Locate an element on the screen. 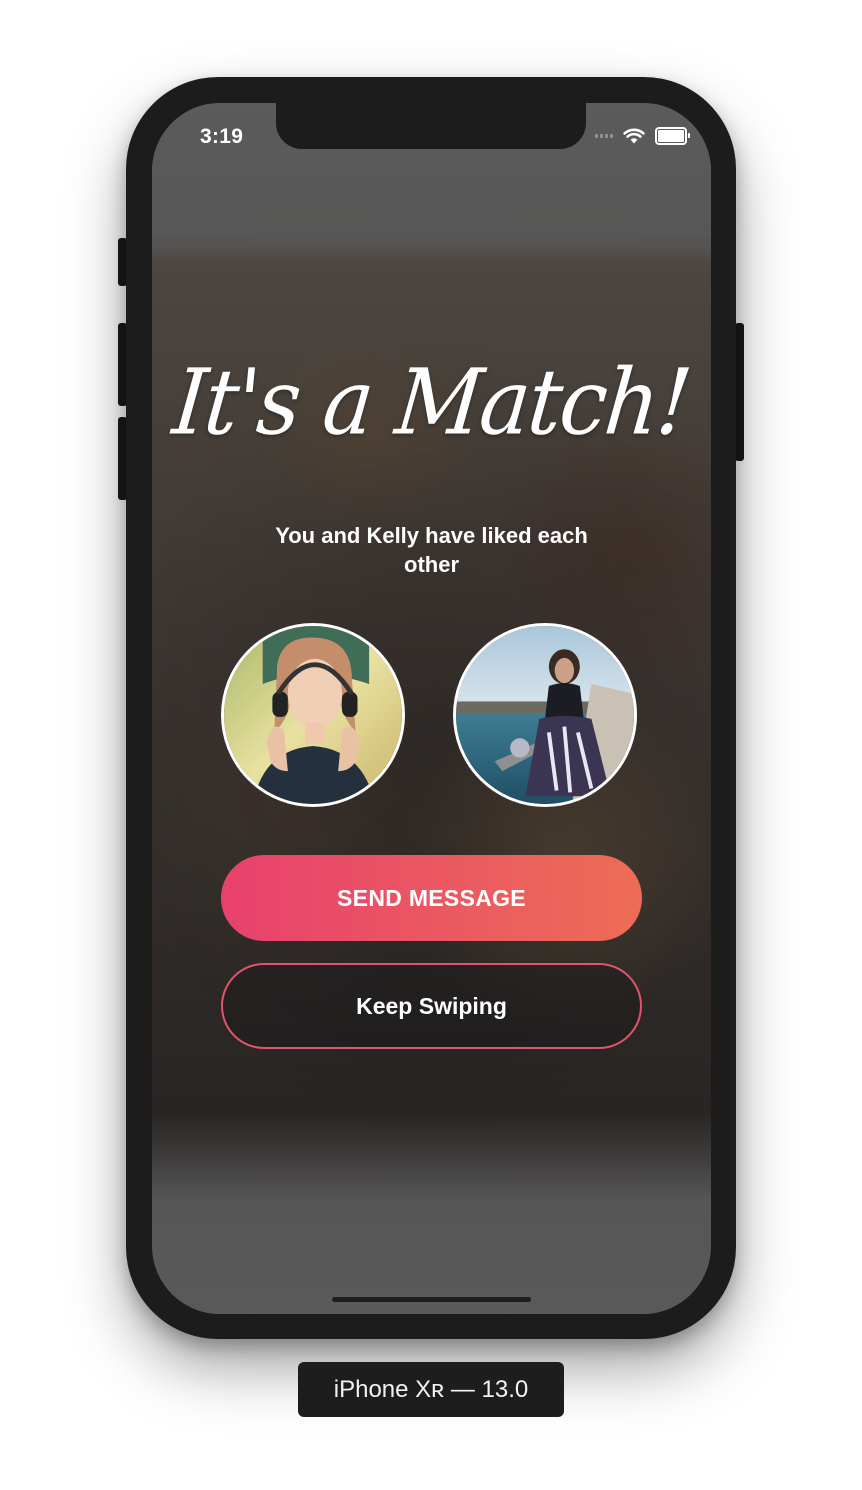 Image resolution: width=862 pixels, height=1490 pixels. match-avatar is located at coordinates (545, 715).